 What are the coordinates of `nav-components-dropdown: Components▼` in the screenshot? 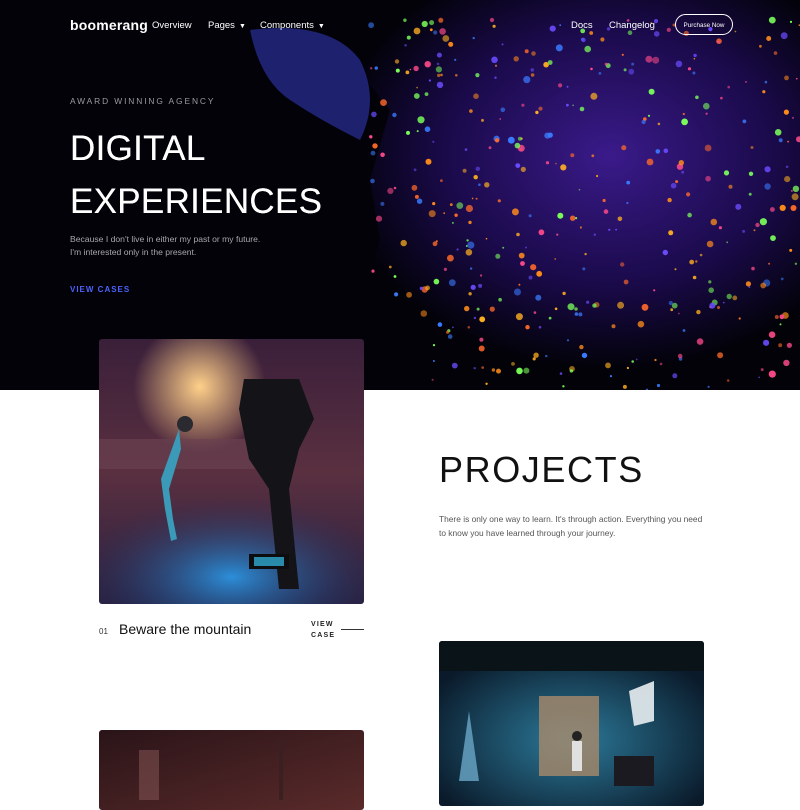 It's located at (292, 25).